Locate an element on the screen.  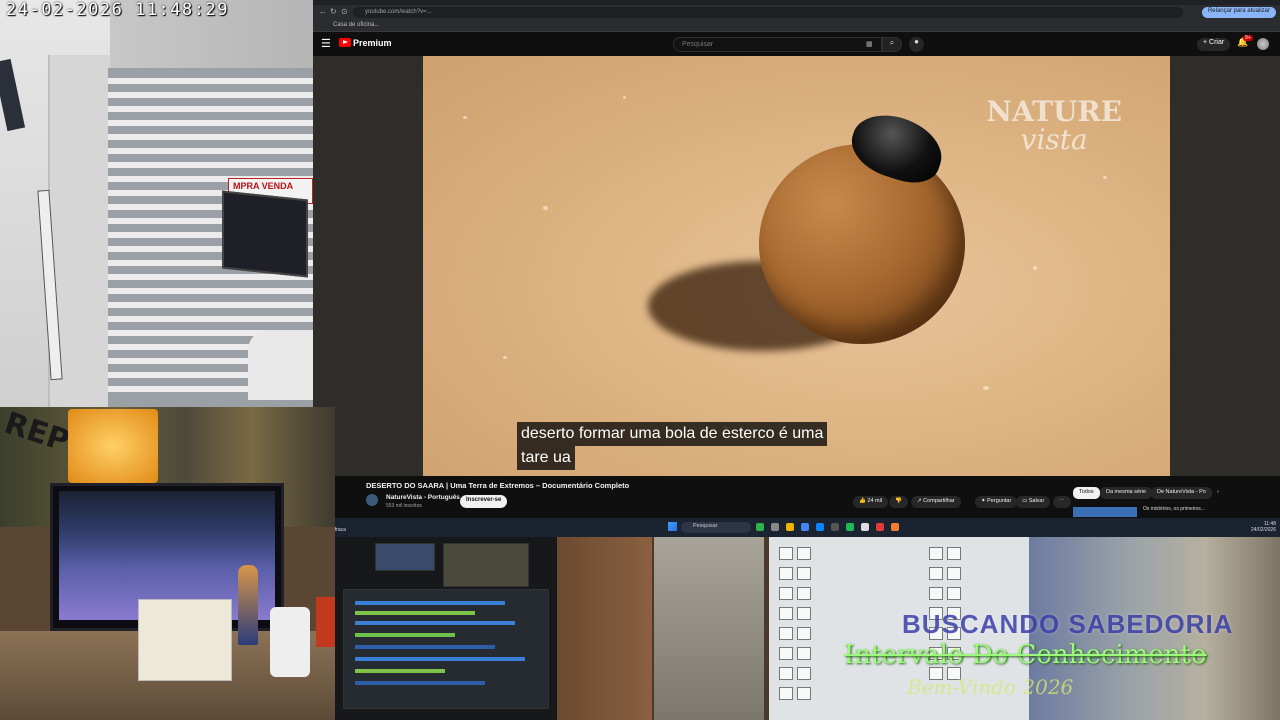
watermark-line1: NATURE is located at coordinates (1054, 111).